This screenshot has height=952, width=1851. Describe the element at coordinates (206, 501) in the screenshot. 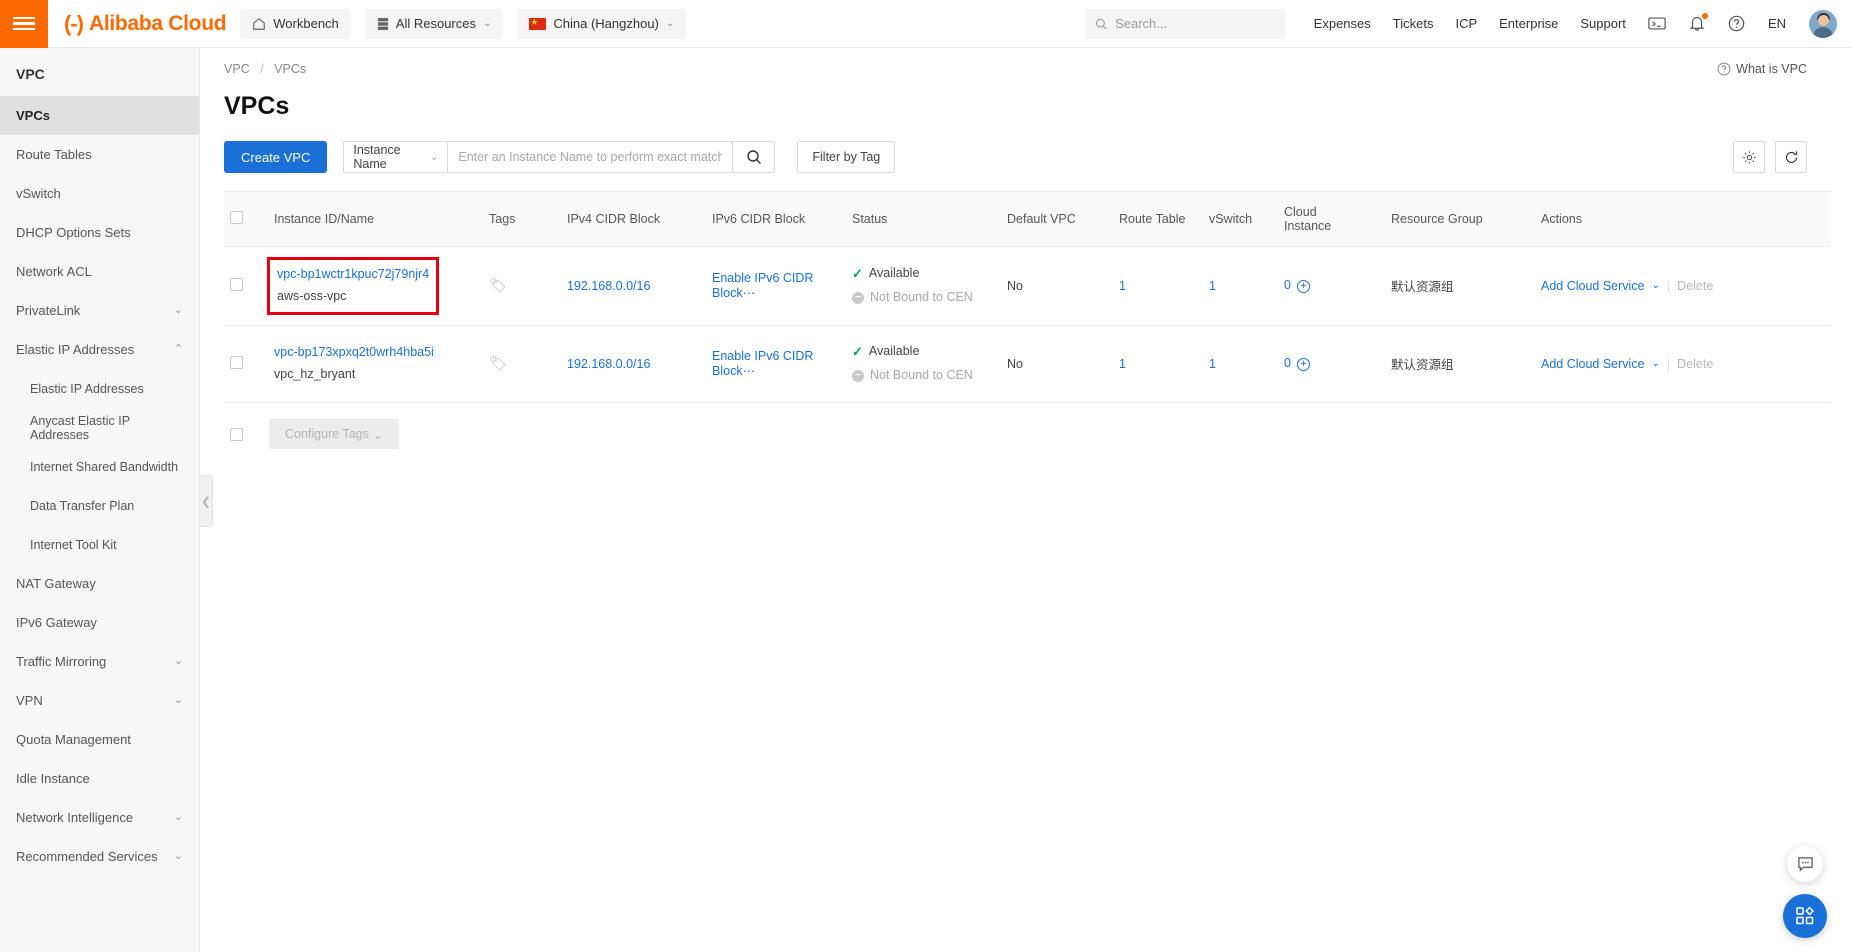

I see `sidebar-collapse-handle: ❮` at that location.